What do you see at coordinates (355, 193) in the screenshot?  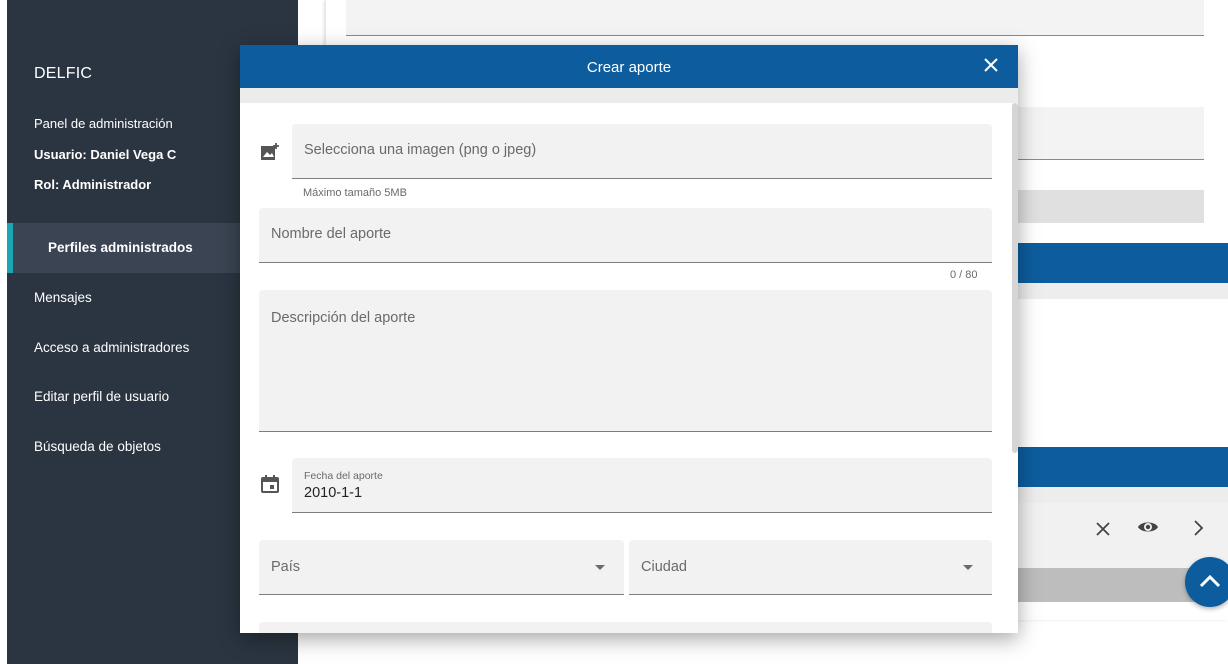 I see `image-size-hint: Máximo tamaño 5MB` at bounding box center [355, 193].